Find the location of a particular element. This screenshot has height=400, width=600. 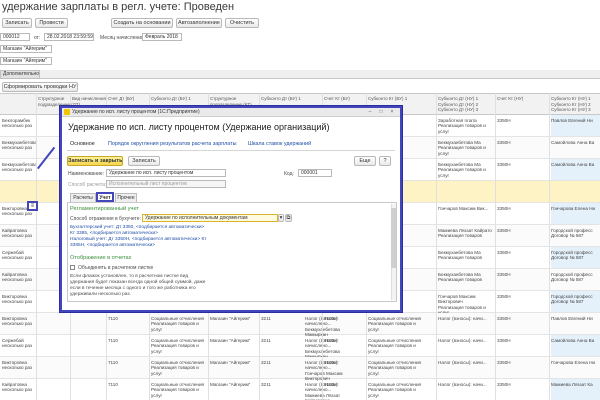

combine-checkbox is located at coordinates (72, 267).